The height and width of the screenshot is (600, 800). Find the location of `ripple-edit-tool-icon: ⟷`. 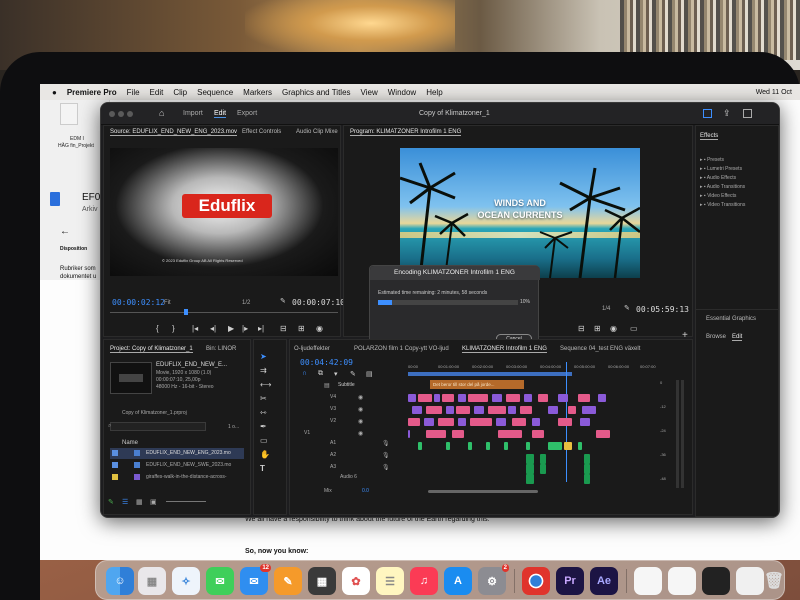

ripple-edit-tool-icon: ⟷ is located at coordinates (265, 384).